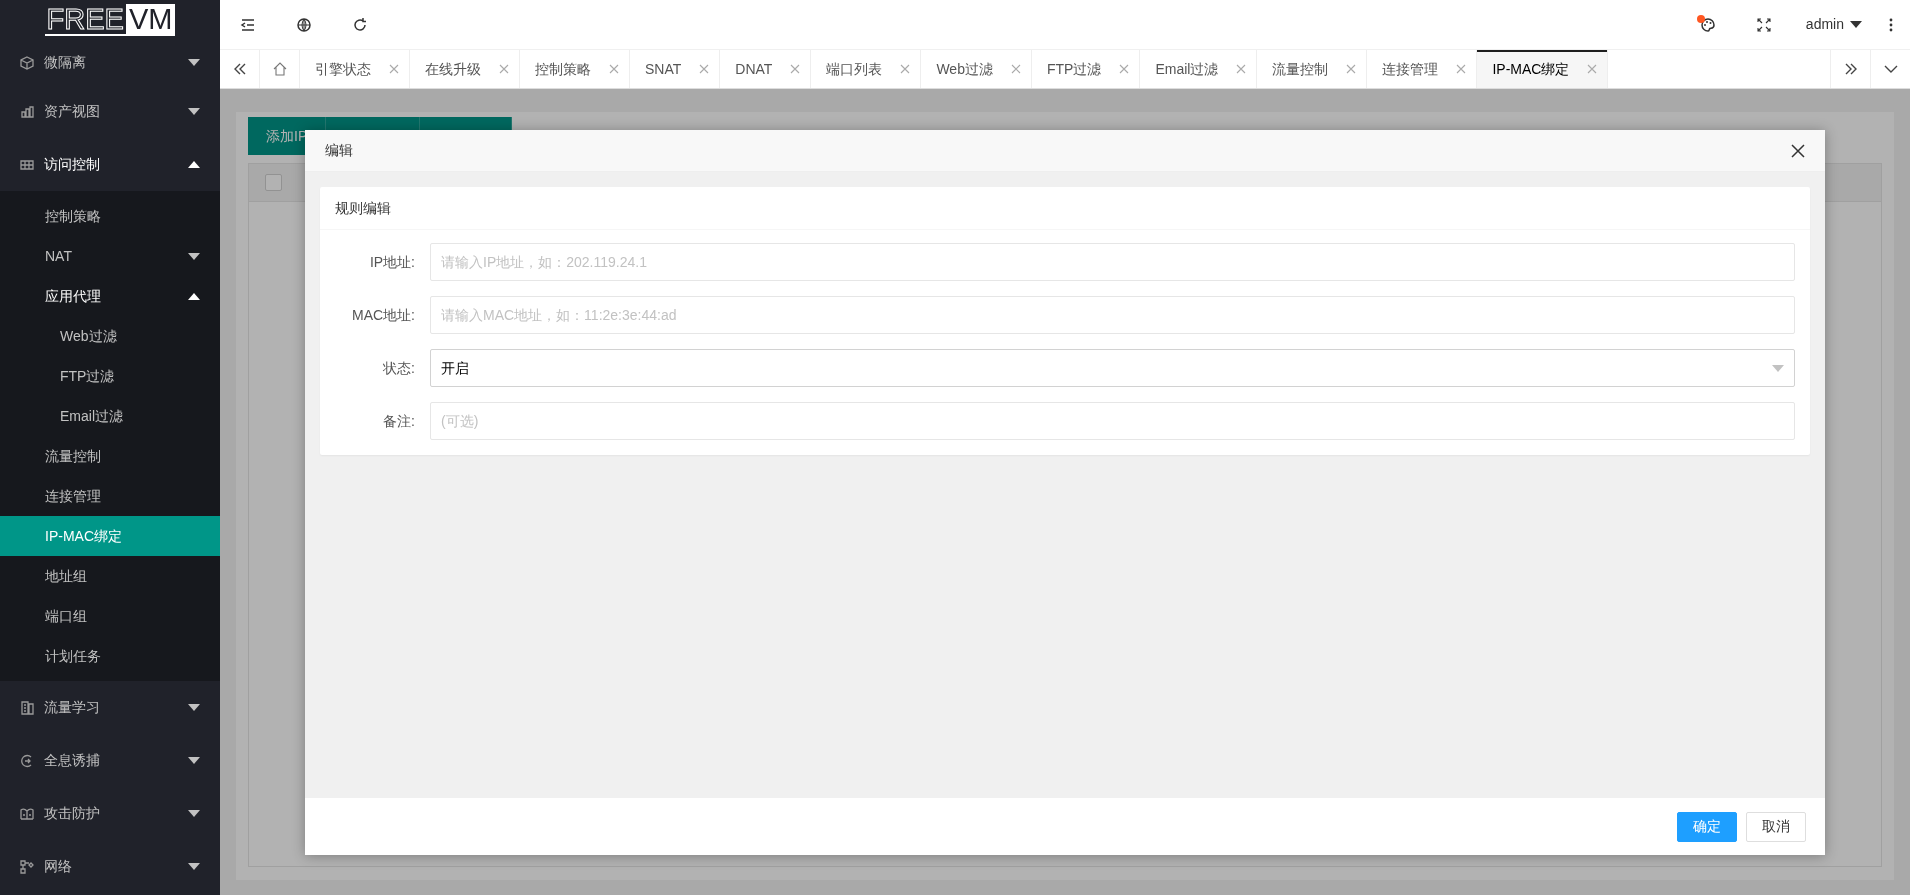 The height and width of the screenshot is (895, 1910). Describe the element at coordinates (110, 20) in the screenshot. I see `logo: FREE VM` at that location.